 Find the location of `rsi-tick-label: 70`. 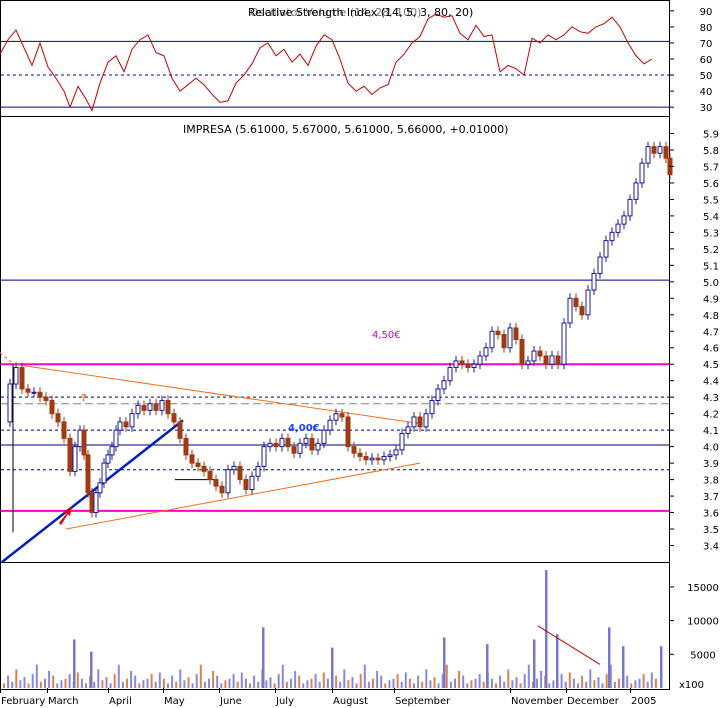

rsi-tick-label: 70 is located at coordinates (706, 44).